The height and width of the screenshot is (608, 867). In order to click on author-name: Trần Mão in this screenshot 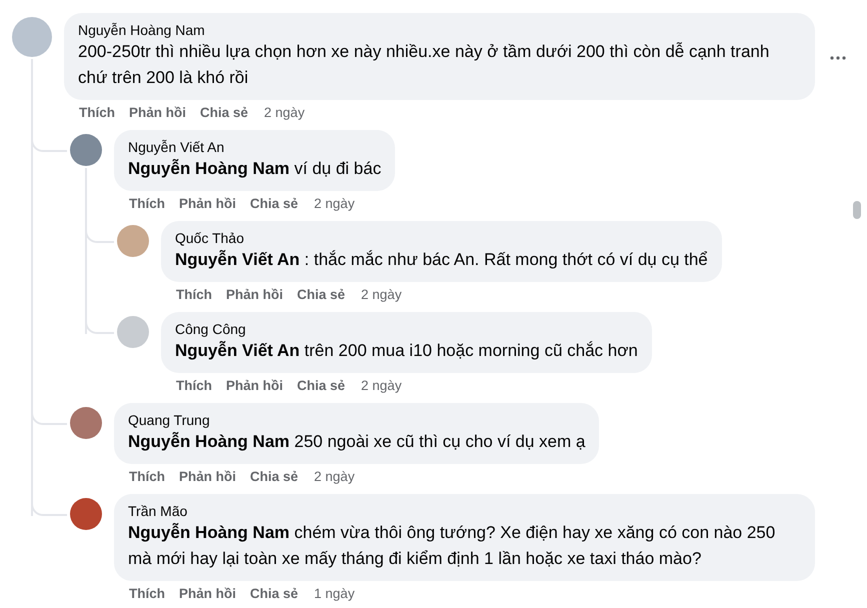, I will do `click(464, 511)`.